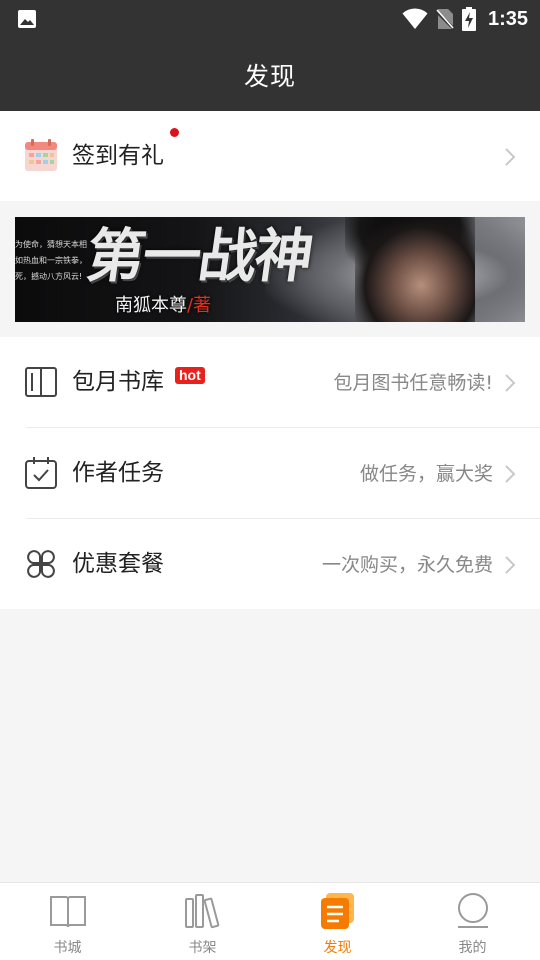  Describe the element at coordinates (202, 911) in the screenshot. I see `bookshelf-icon` at that location.